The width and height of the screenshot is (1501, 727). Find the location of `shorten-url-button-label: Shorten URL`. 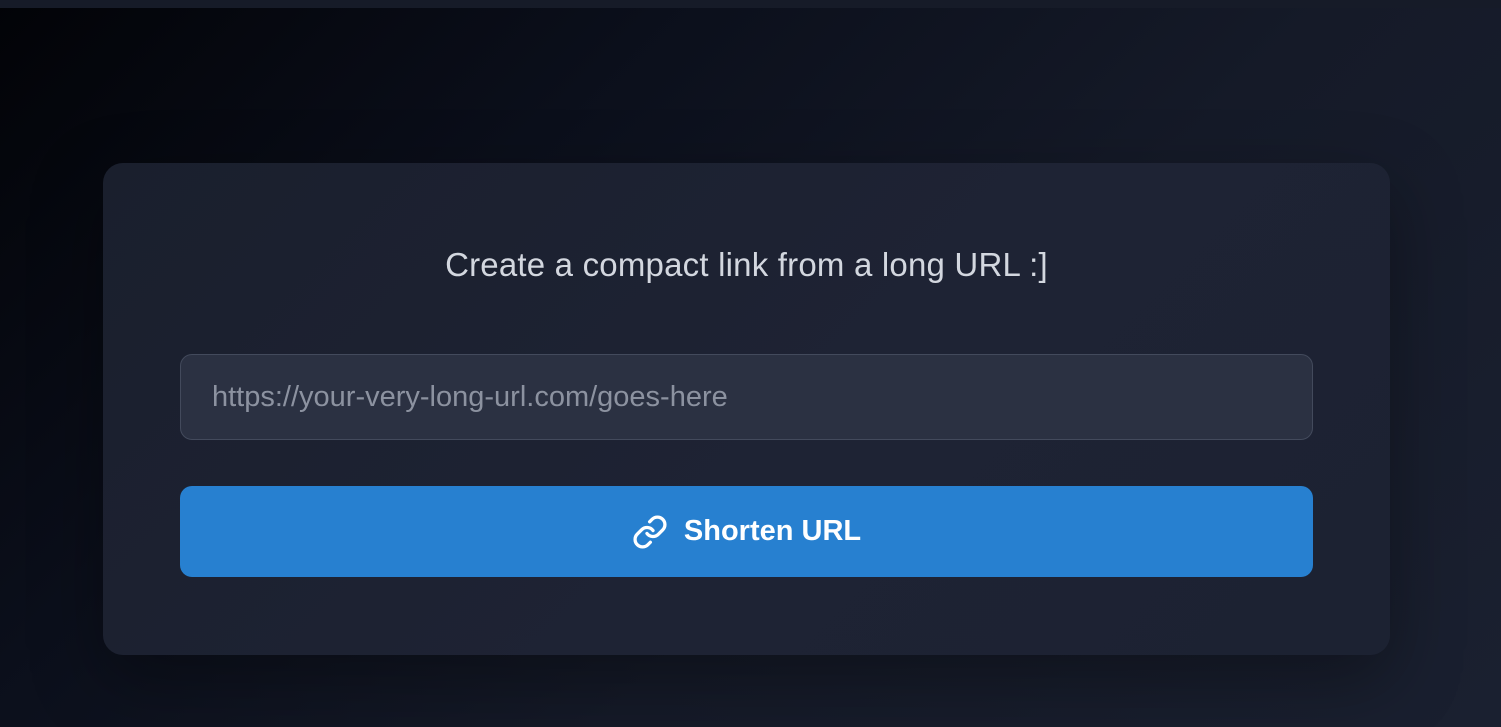

shorten-url-button-label: Shorten URL is located at coordinates (772, 531).